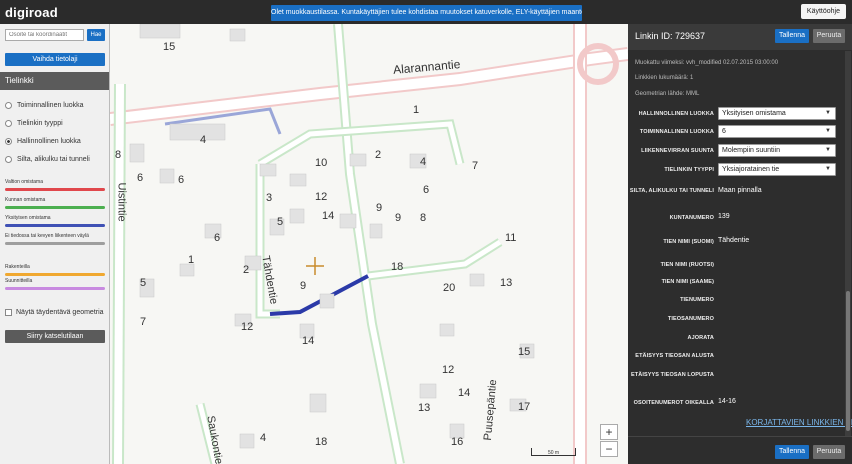  I want to click on functional-class-select: 6 ▼, so click(777, 131).